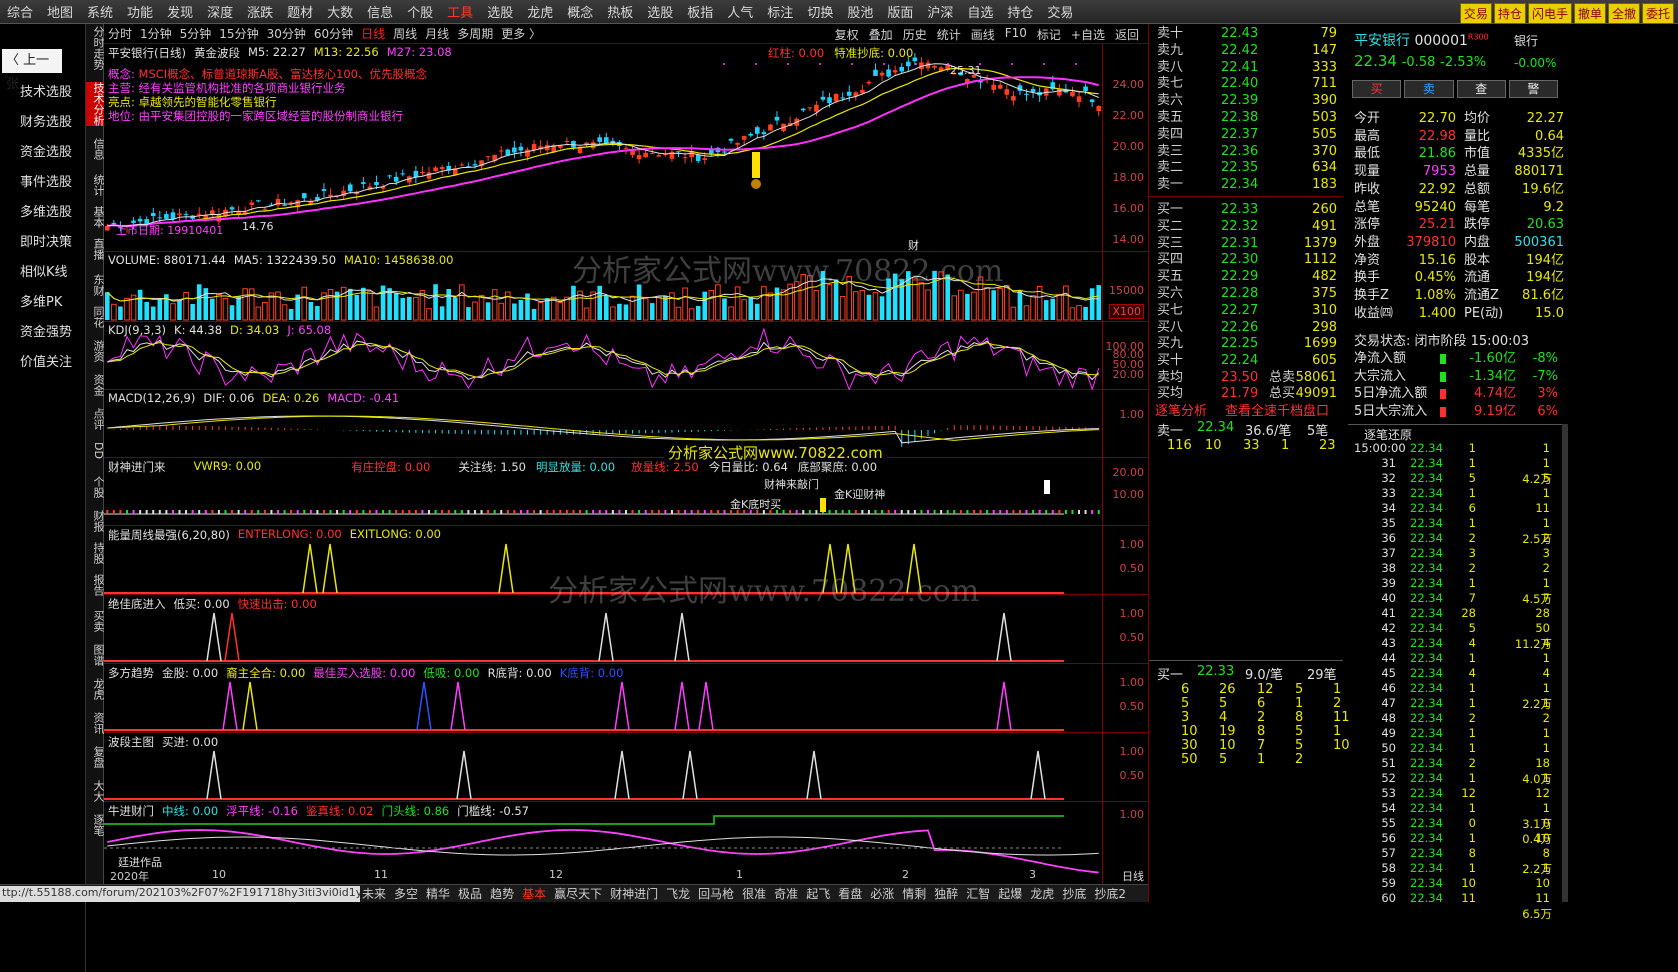  I want to click on left-menu-item-7: 多维PK, so click(41, 300).